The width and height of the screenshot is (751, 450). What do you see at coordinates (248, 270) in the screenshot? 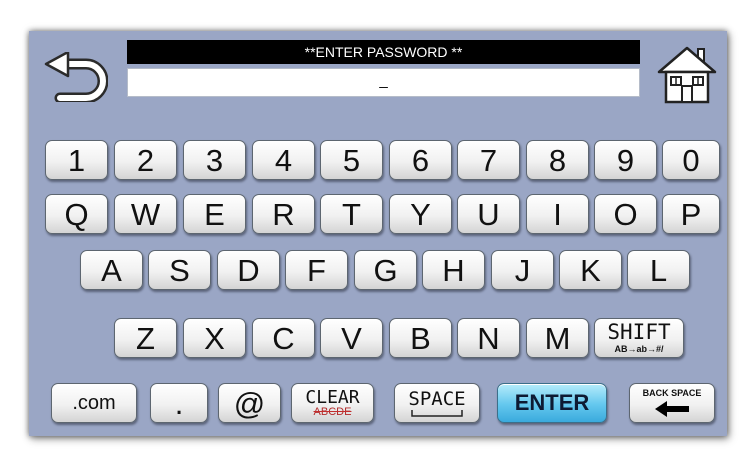
I see `key-d: D` at bounding box center [248, 270].